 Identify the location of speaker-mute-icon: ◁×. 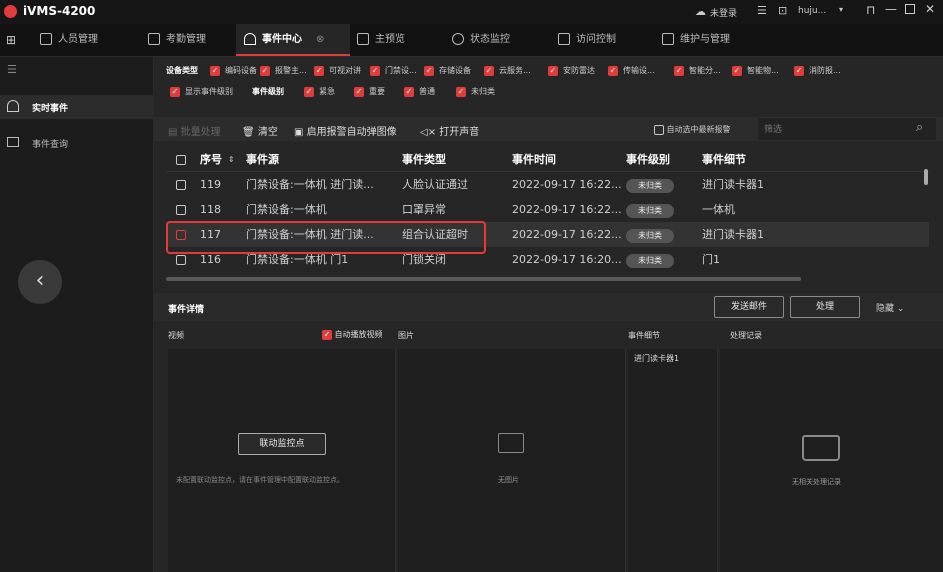
(430, 132).